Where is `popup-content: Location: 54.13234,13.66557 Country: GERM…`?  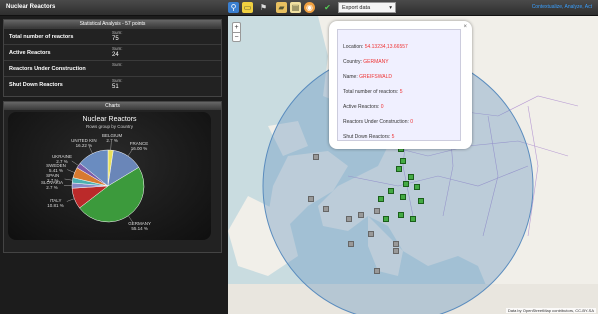 popup-content: Location: 54.13234,13.66557 Country: GERM… is located at coordinates (399, 85).